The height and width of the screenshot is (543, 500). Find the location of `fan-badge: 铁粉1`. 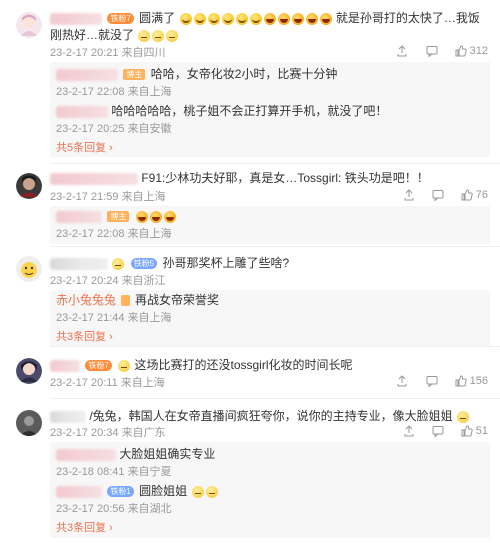

fan-badge: 铁粉1 is located at coordinates (120, 492).